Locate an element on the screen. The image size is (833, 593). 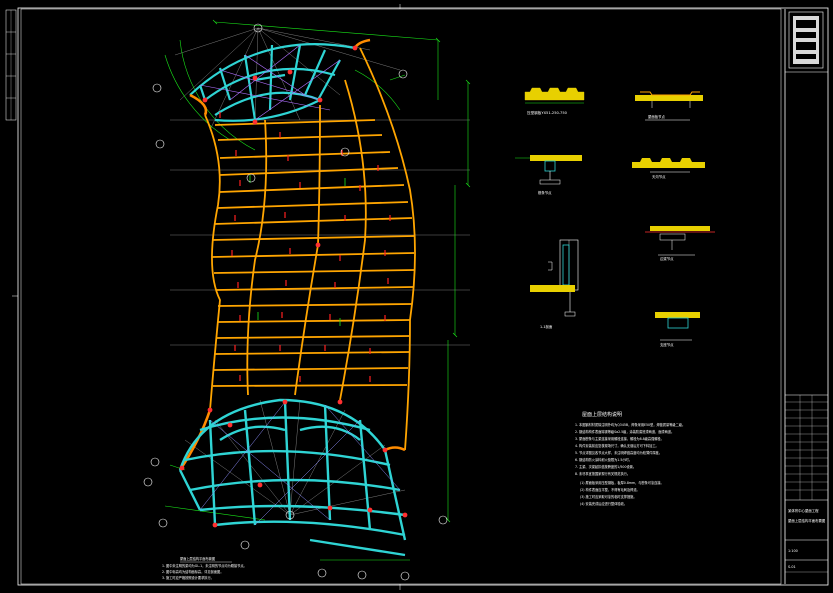
detail-roof-node: 屋面板节点 is located at coordinates (669, 106).